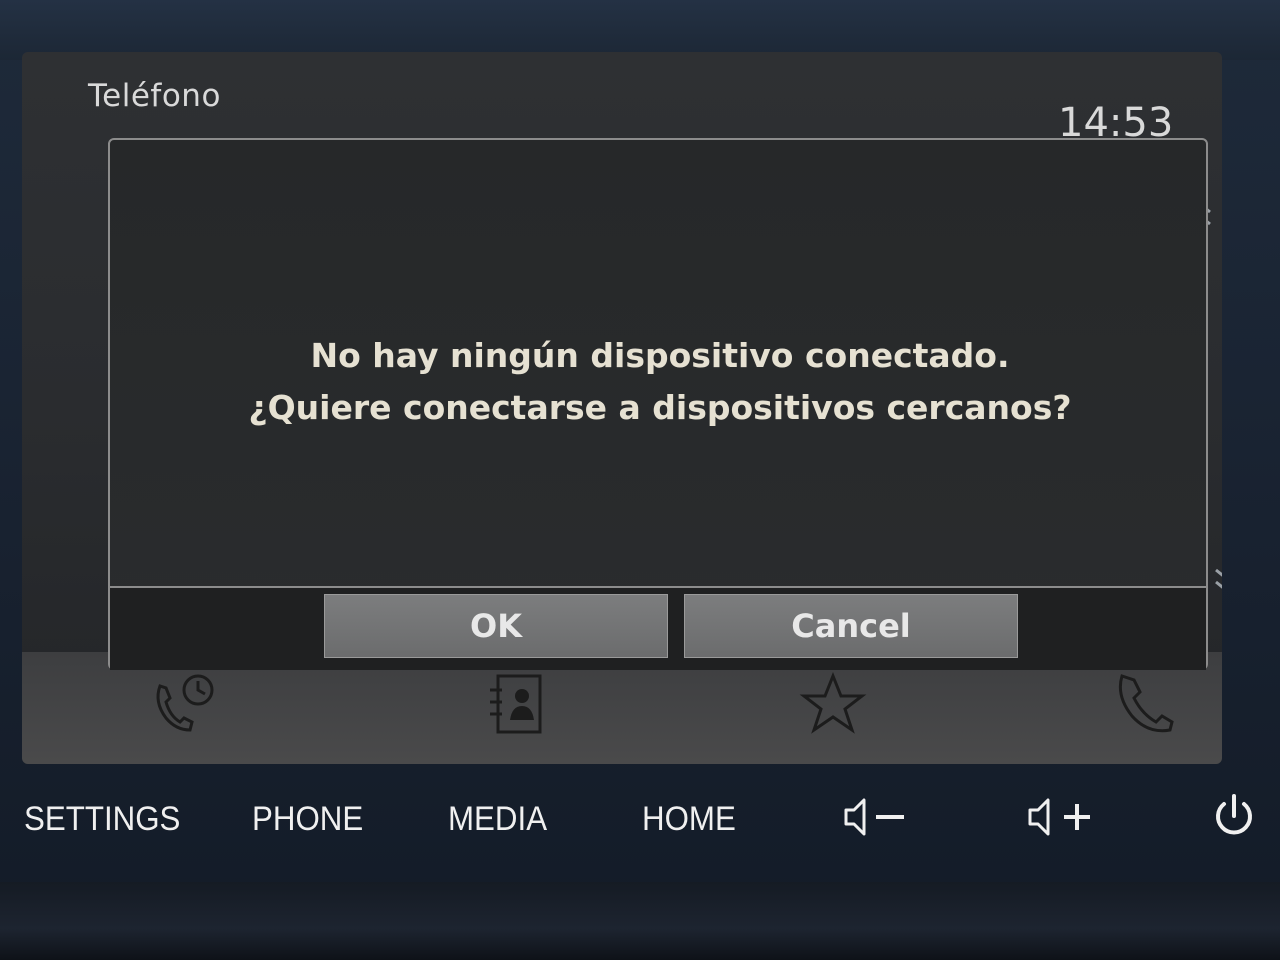 Image resolution: width=1280 pixels, height=960 pixels. I want to click on call-history-icon, so click(185, 704).